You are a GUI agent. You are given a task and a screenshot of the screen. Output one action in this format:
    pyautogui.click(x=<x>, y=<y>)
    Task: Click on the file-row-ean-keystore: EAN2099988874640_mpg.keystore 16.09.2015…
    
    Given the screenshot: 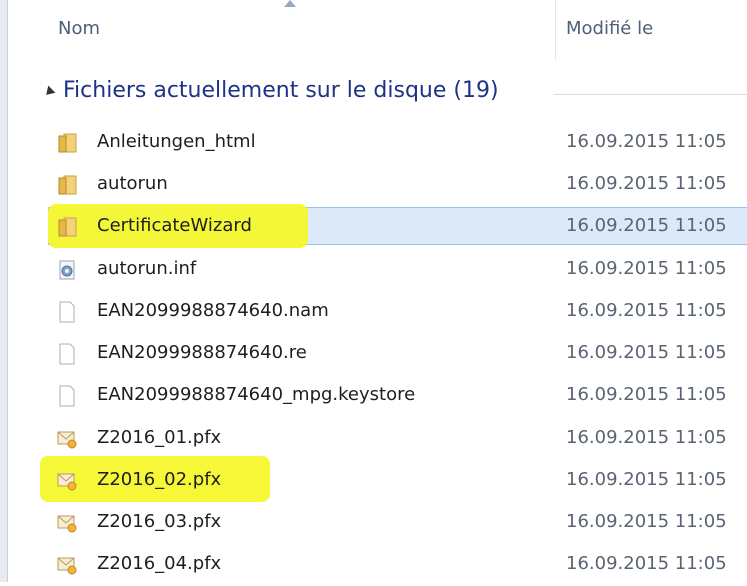 What is the action you would take?
    pyautogui.click(x=377, y=396)
    